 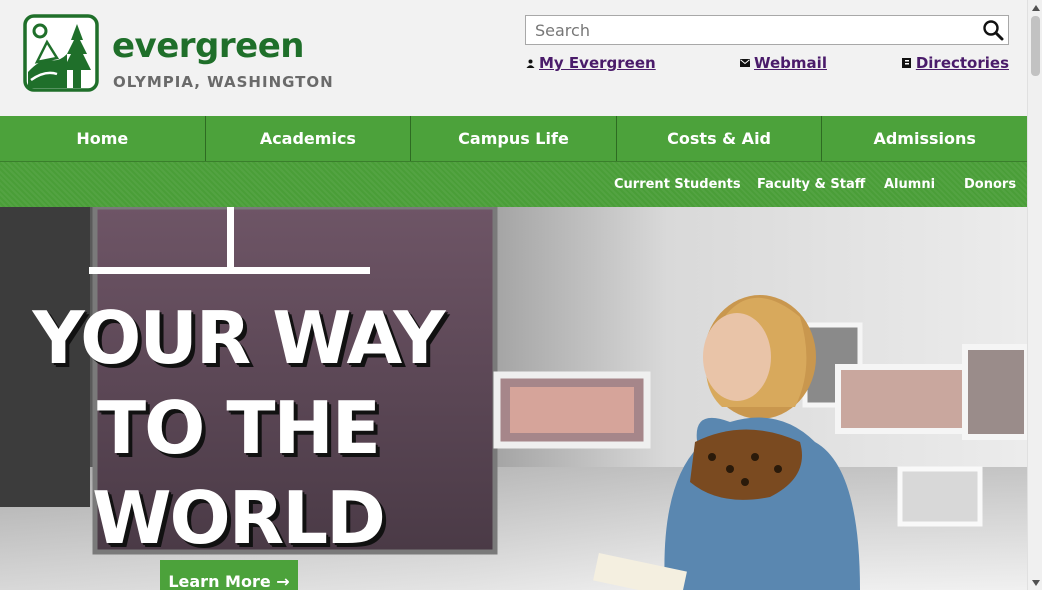 I want to click on my-evergreen-link: My Evergreen, so click(x=590, y=63).